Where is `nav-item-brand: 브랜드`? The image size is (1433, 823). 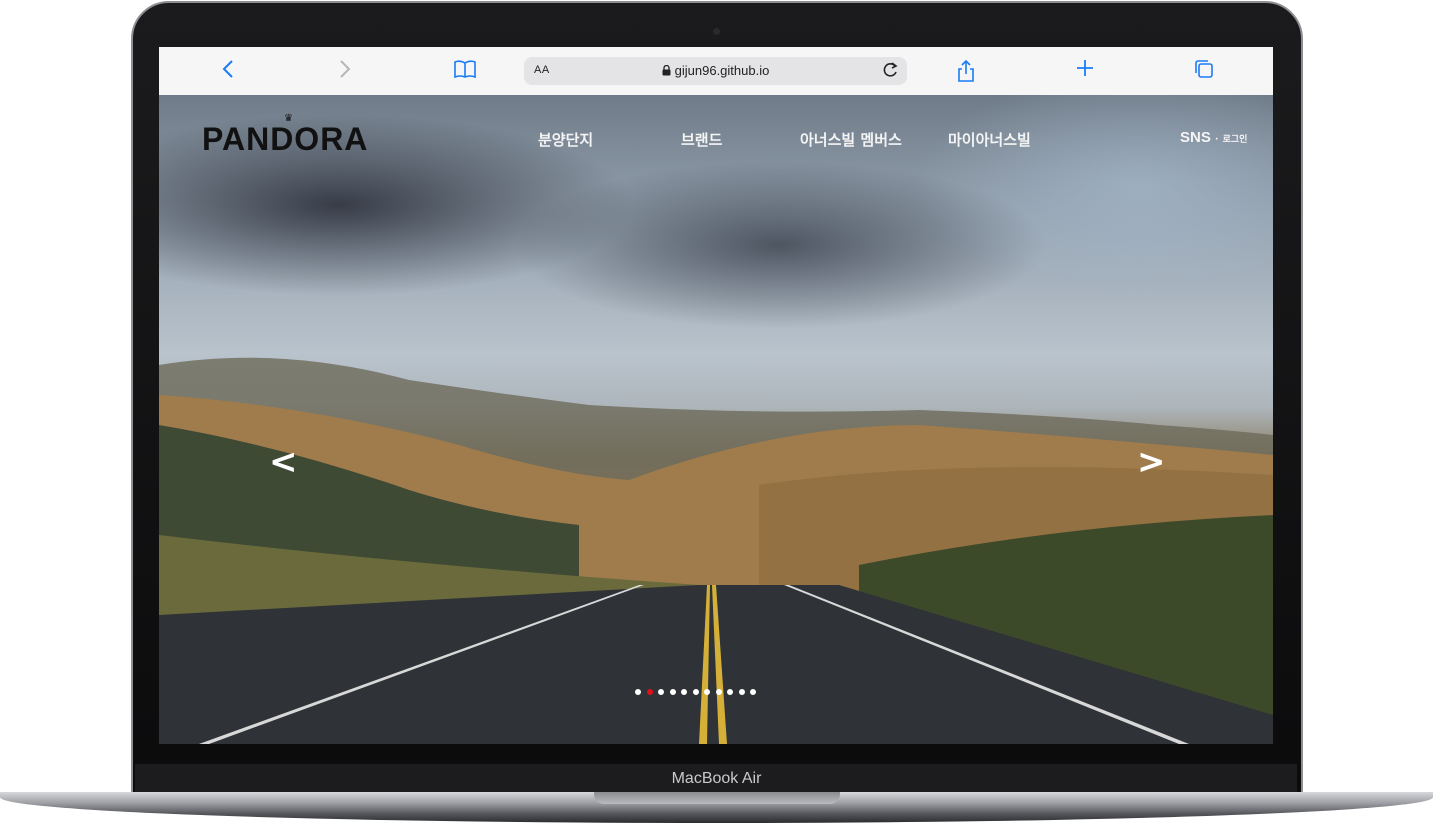 nav-item-brand: 브랜드 is located at coordinates (701, 139).